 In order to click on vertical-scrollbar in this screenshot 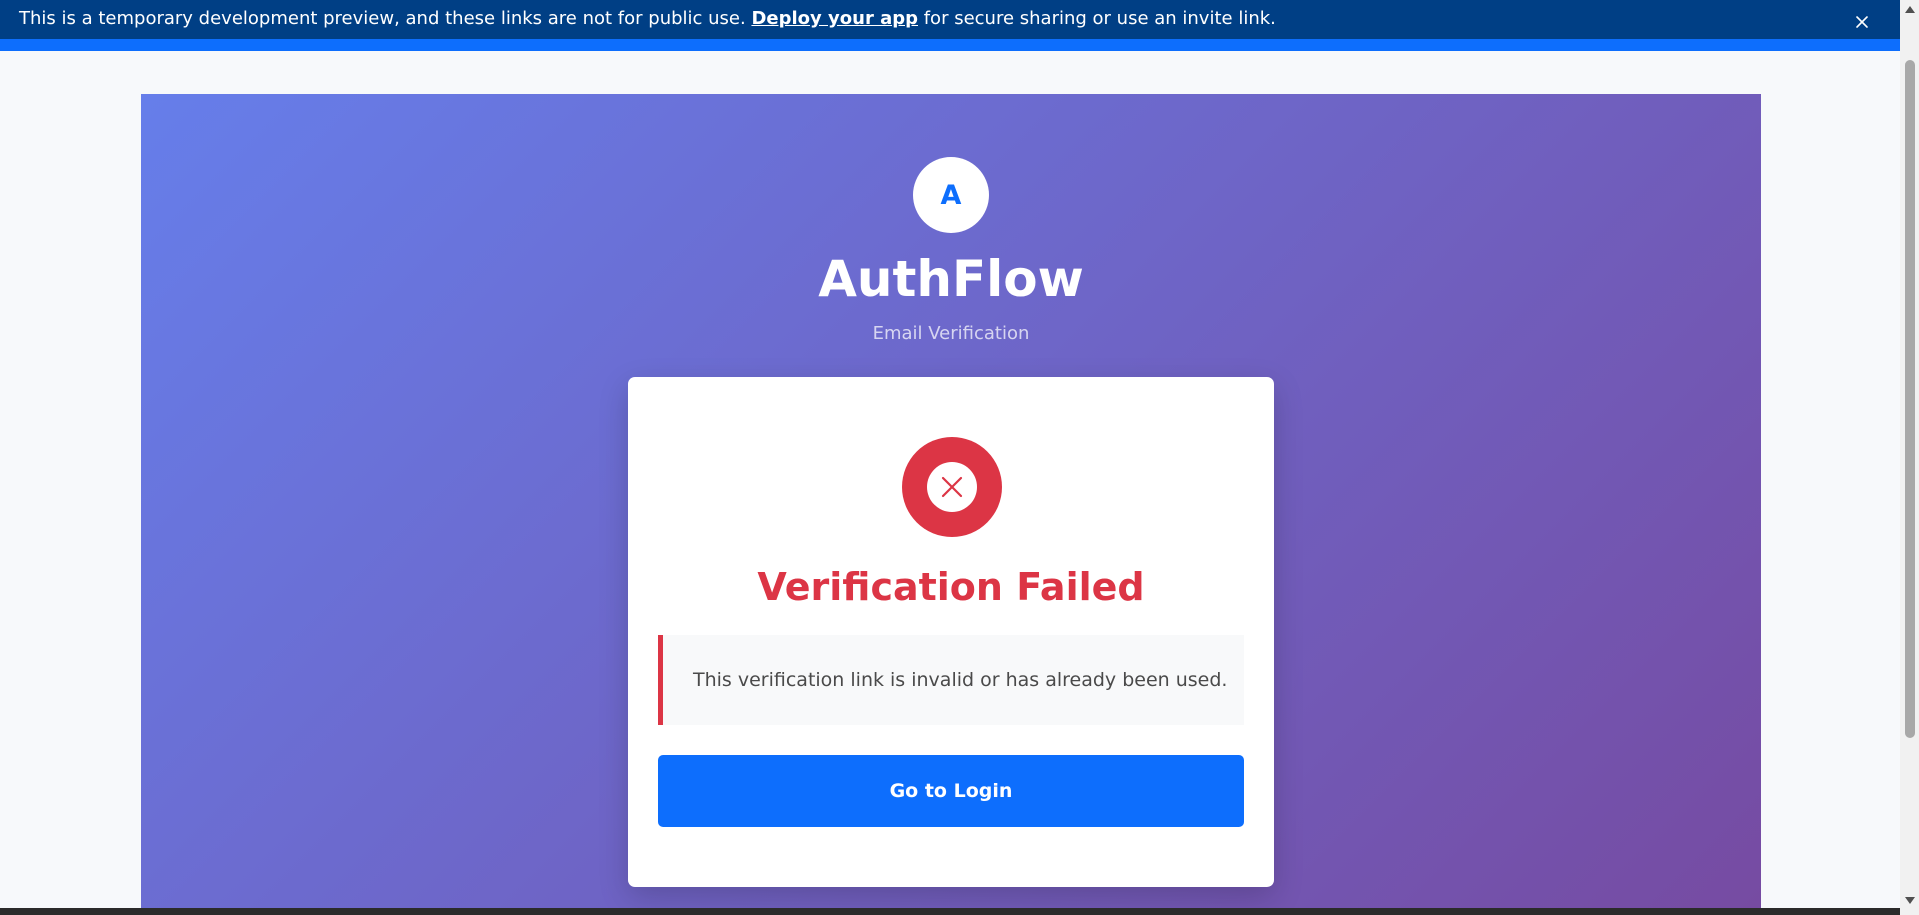, I will do `click(1909, 457)`.